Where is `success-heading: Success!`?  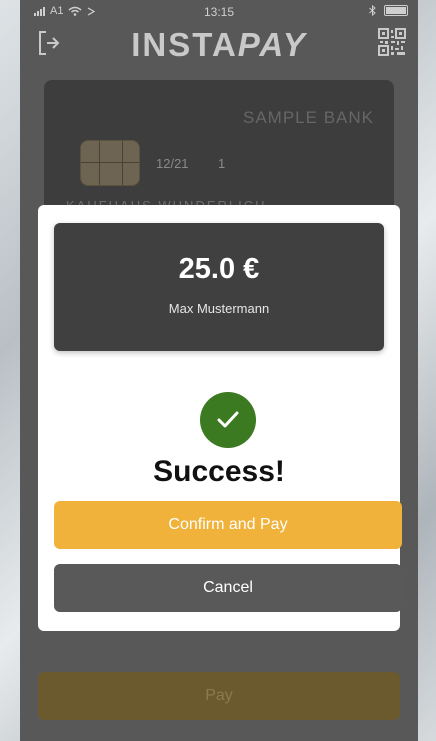
success-heading: Success! is located at coordinates (219, 471).